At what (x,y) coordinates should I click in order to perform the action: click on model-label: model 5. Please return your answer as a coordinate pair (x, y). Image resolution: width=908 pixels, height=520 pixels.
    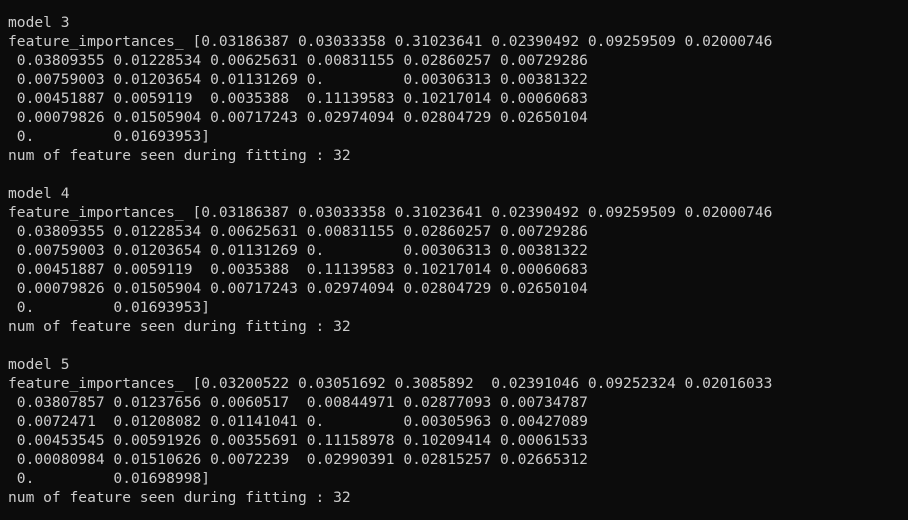
    Looking at the image, I should click on (39, 364).